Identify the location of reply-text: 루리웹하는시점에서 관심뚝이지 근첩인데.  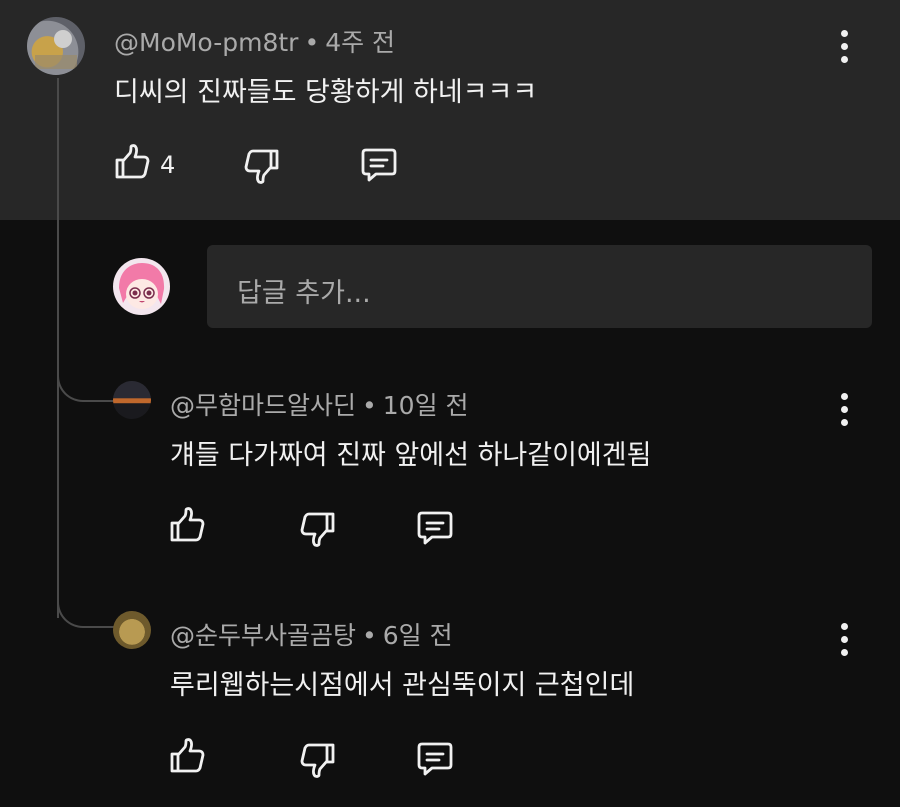
(402, 685).